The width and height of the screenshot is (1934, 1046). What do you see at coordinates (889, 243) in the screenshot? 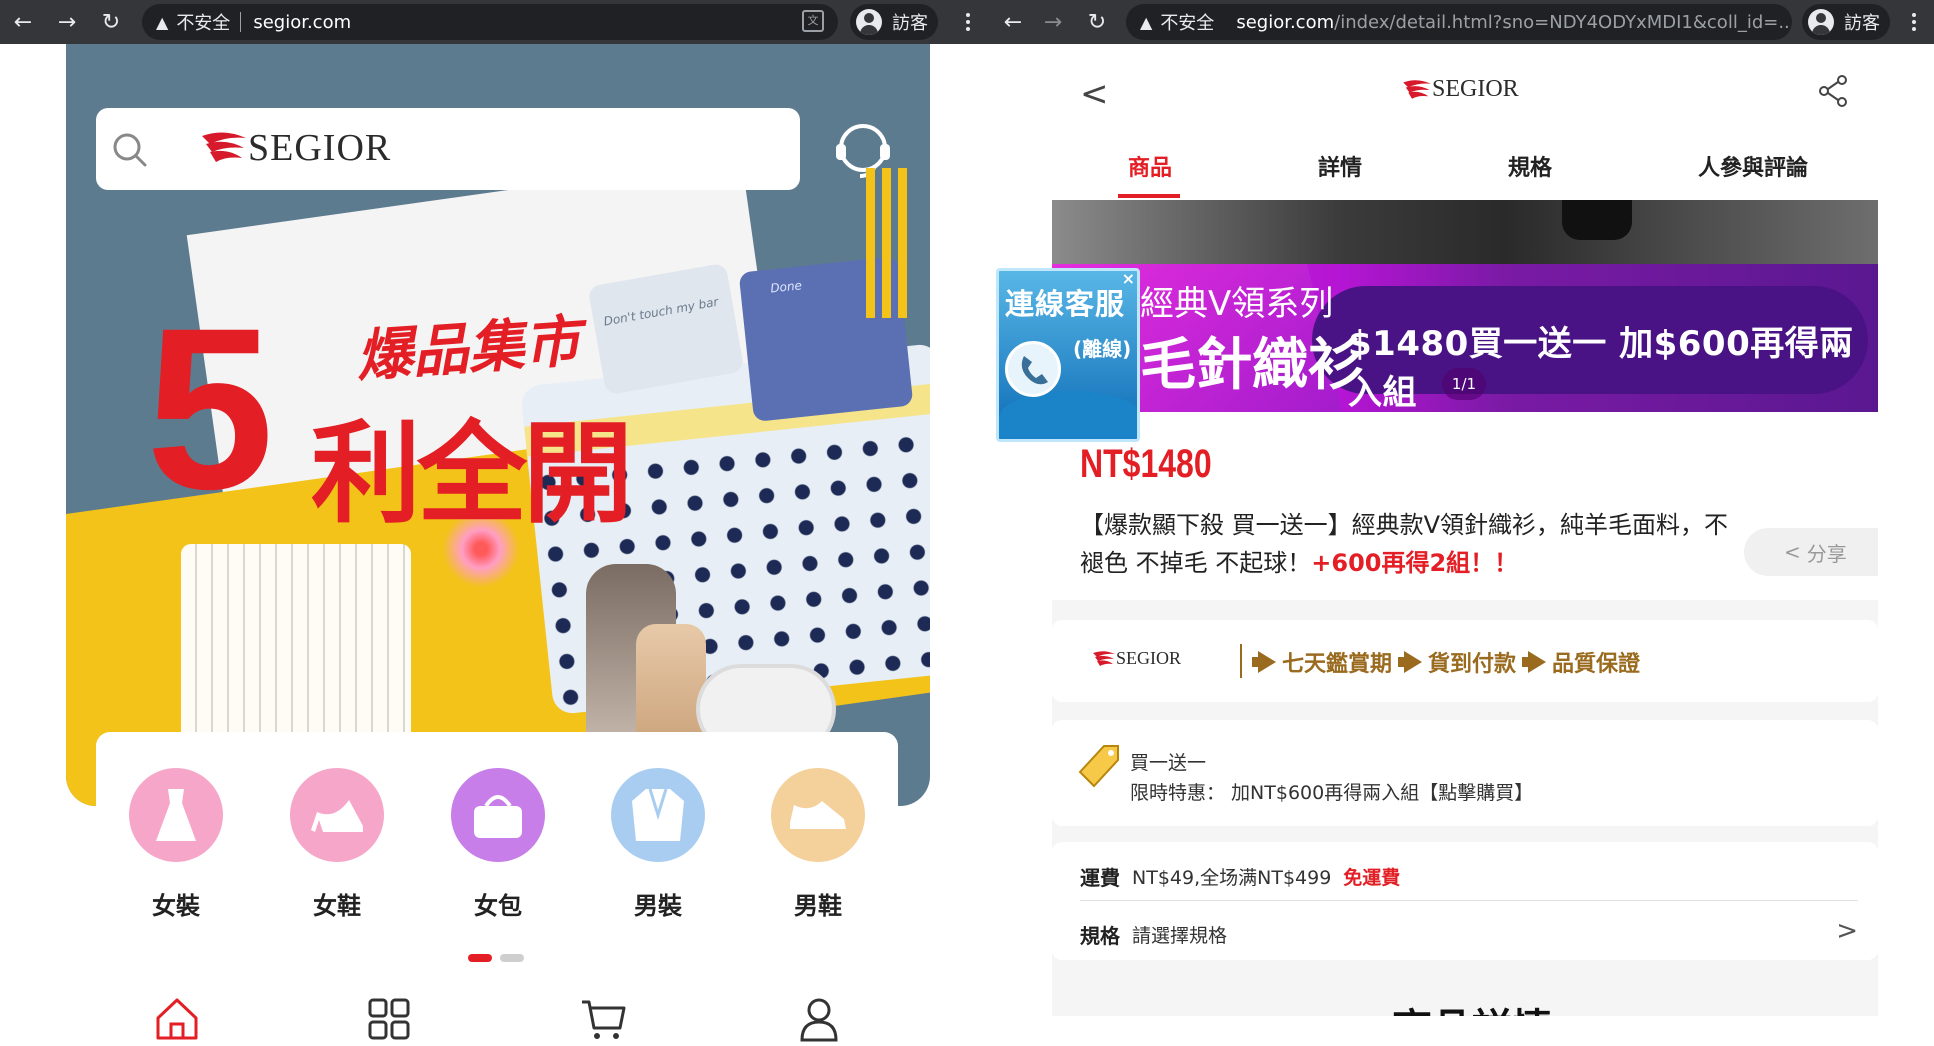
I see `banner-decor-stripes` at bounding box center [889, 243].